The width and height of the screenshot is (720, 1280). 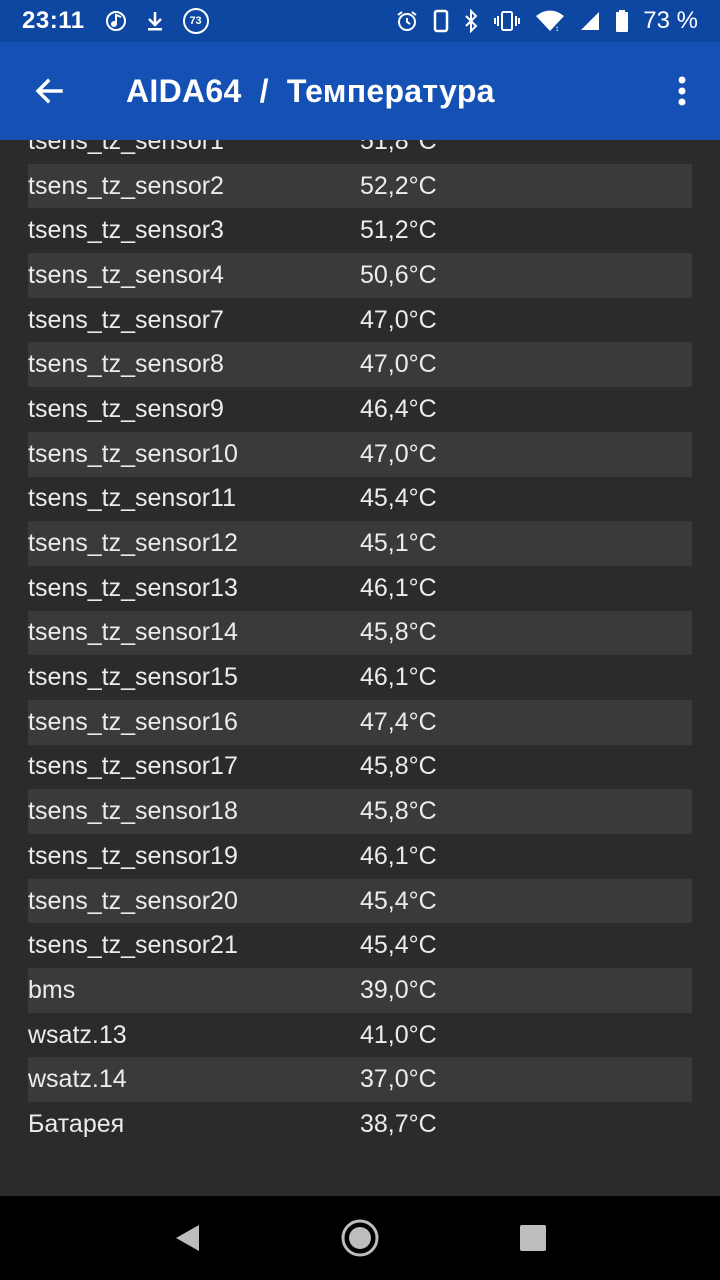 I want to click on recents-icon, so click(x=533, y=1238).